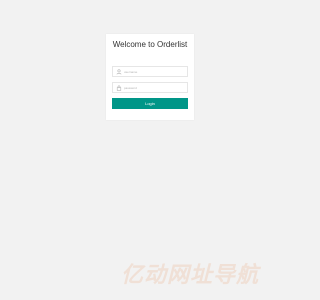  I want to click on lock-icon, so click(119, 88).